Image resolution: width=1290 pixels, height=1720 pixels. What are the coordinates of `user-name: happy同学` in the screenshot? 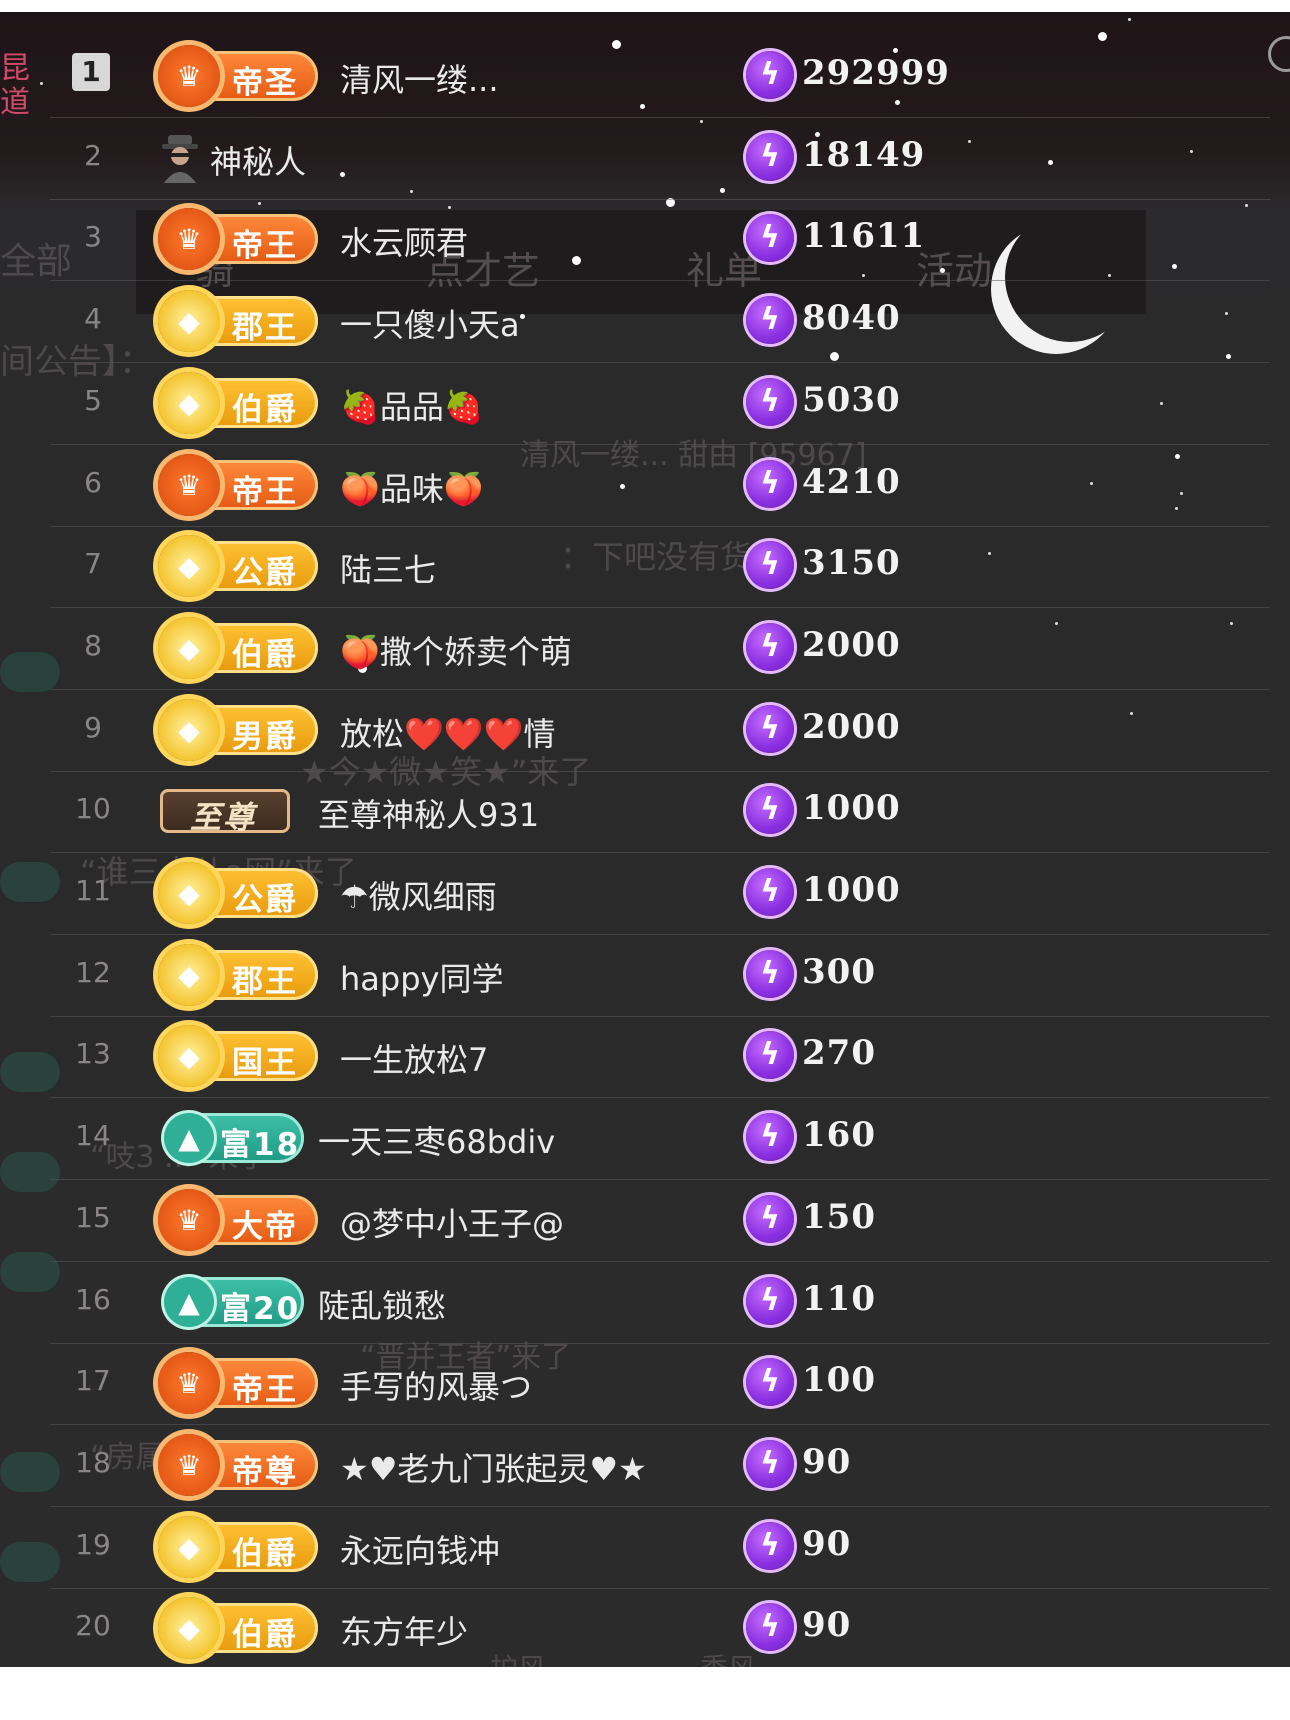 It's located at (421, 977).